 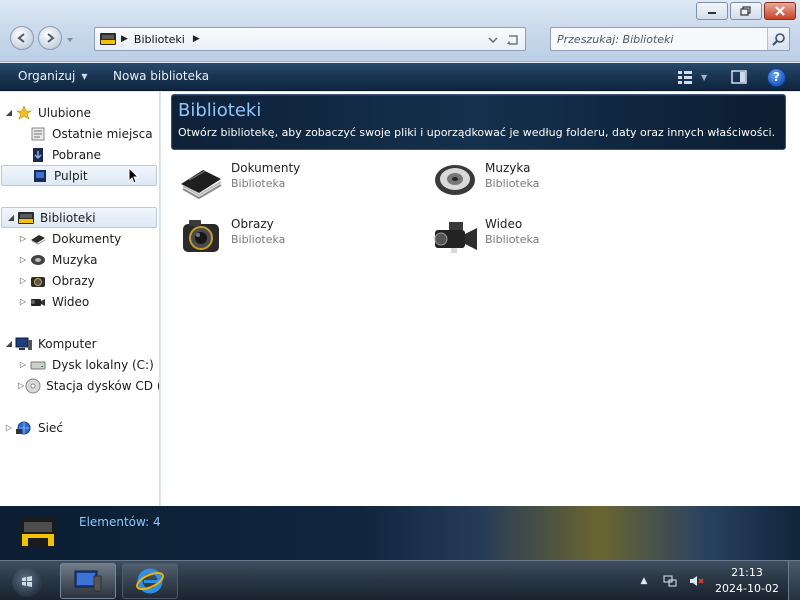 I want to click on video-library-icon, so click(x=455, y=237).